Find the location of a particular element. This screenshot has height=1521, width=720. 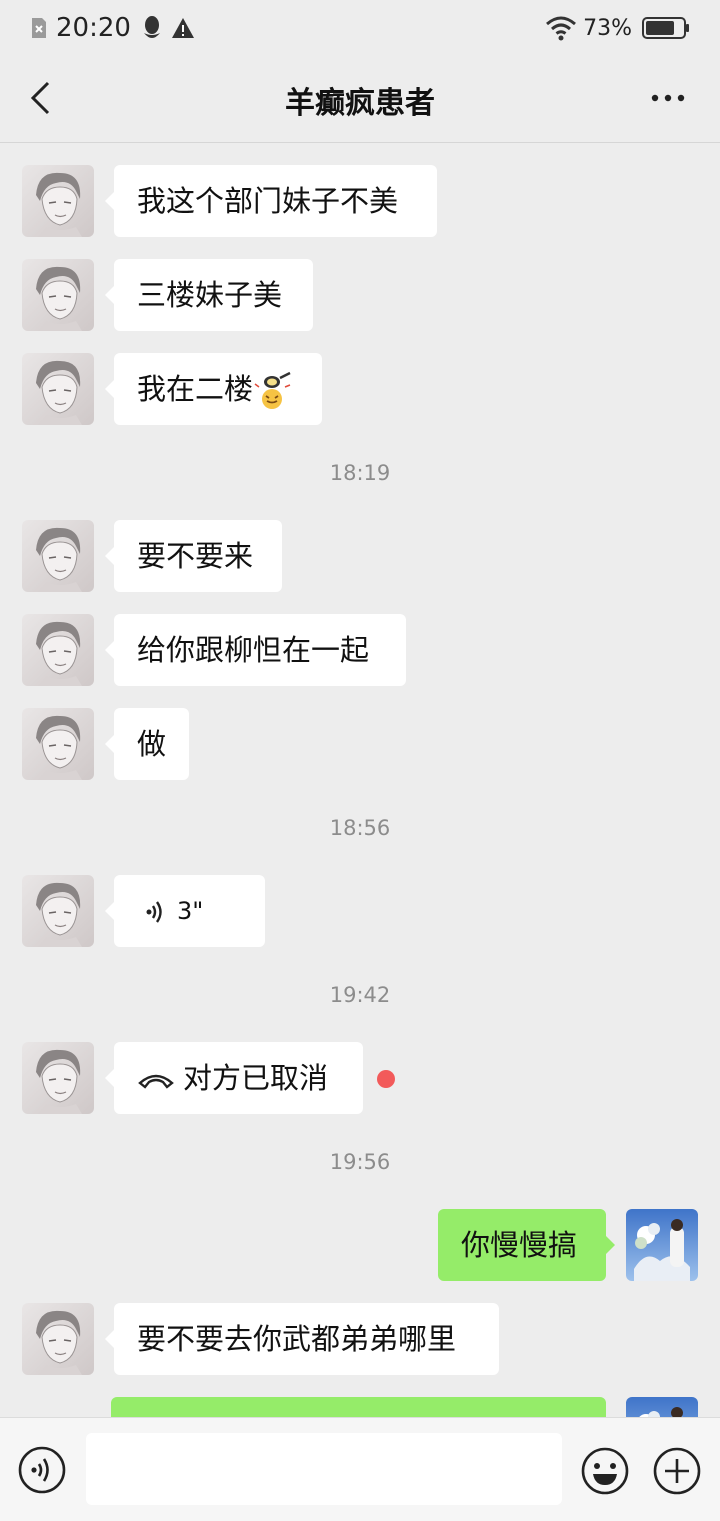

emoji-button is located at coordinates (605, 1471).